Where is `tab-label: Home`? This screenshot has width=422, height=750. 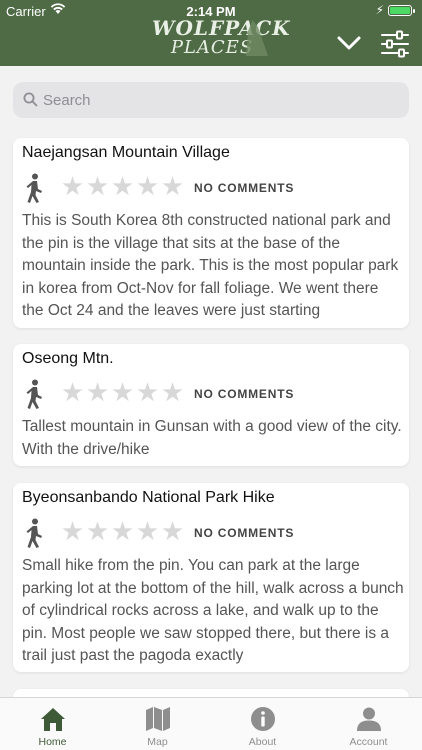 tab-label: Home is located at coordinates (52, 742).